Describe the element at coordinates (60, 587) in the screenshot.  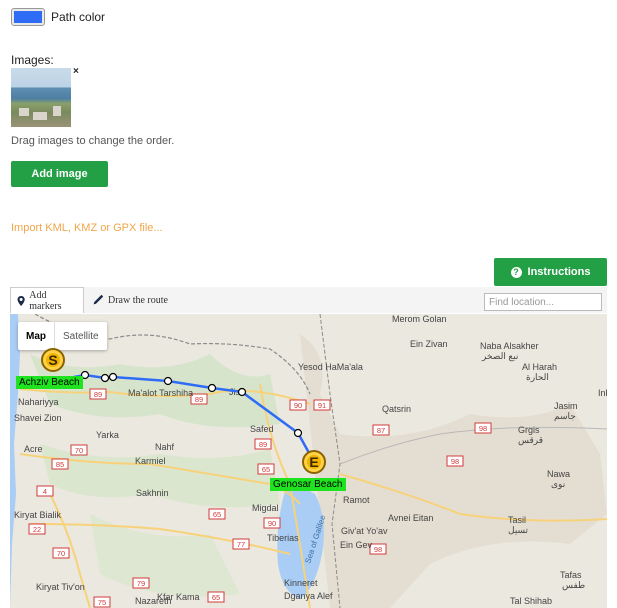
I see `place-label: Kiryat Tiv'on` at that location.